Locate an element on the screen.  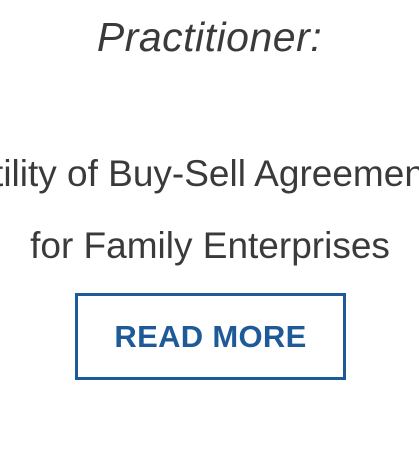
article-title-line-2: for Family Enterprises is located at coordinates (210, 245).